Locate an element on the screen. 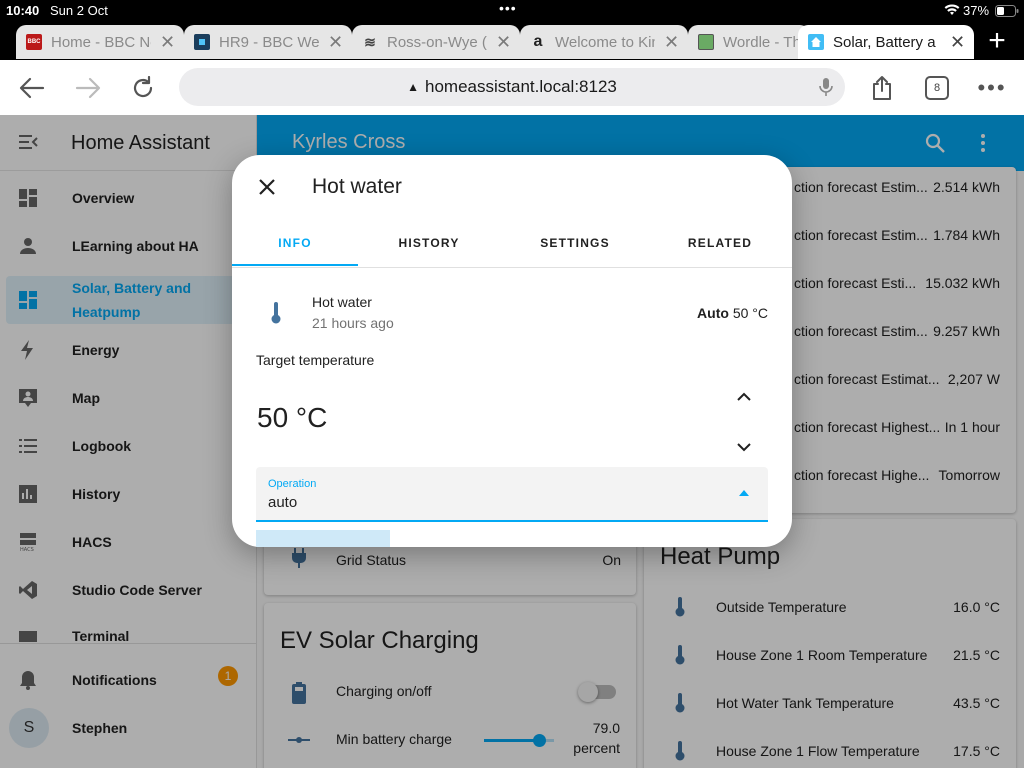 The image size is (1024, 768). tab-label: Welcome to Kin is located at coordinates (605, 42).